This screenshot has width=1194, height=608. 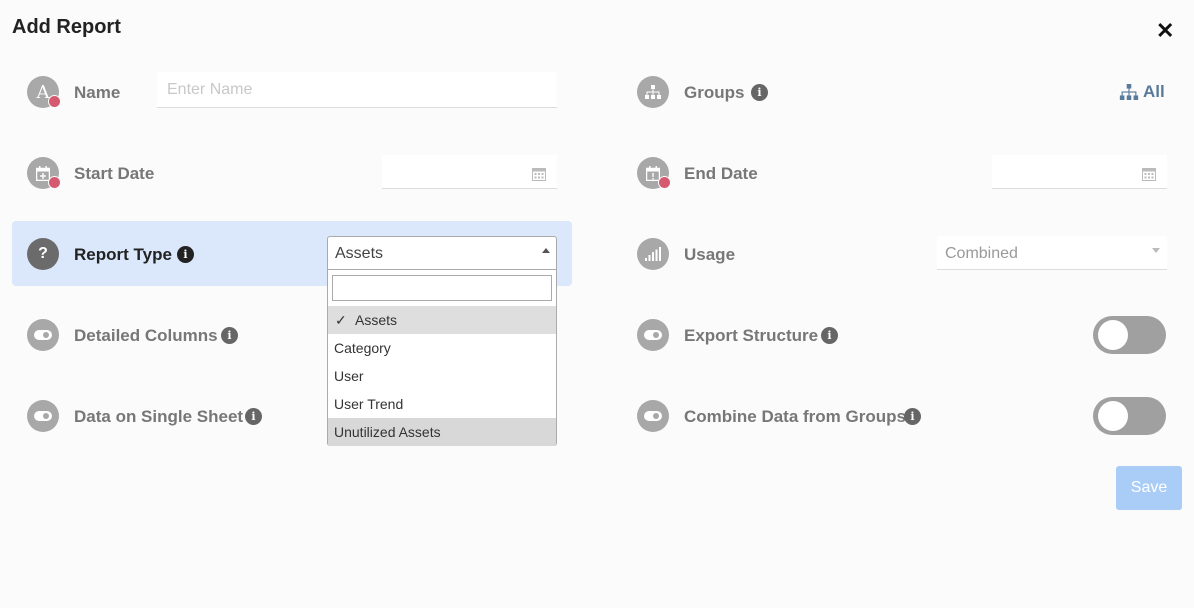 I want to click on export-structure-info-icon: i, so click(x=829, y=335).